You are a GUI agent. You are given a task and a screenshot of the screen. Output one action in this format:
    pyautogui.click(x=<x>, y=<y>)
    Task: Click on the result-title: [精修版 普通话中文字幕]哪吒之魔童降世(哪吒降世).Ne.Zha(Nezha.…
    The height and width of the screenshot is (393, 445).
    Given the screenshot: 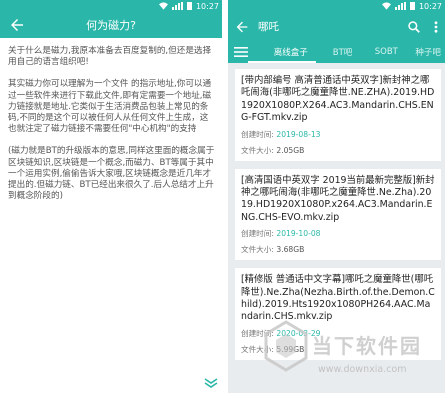 What is the action you would take?
    pyautogui.click(x=338, y=299)
    